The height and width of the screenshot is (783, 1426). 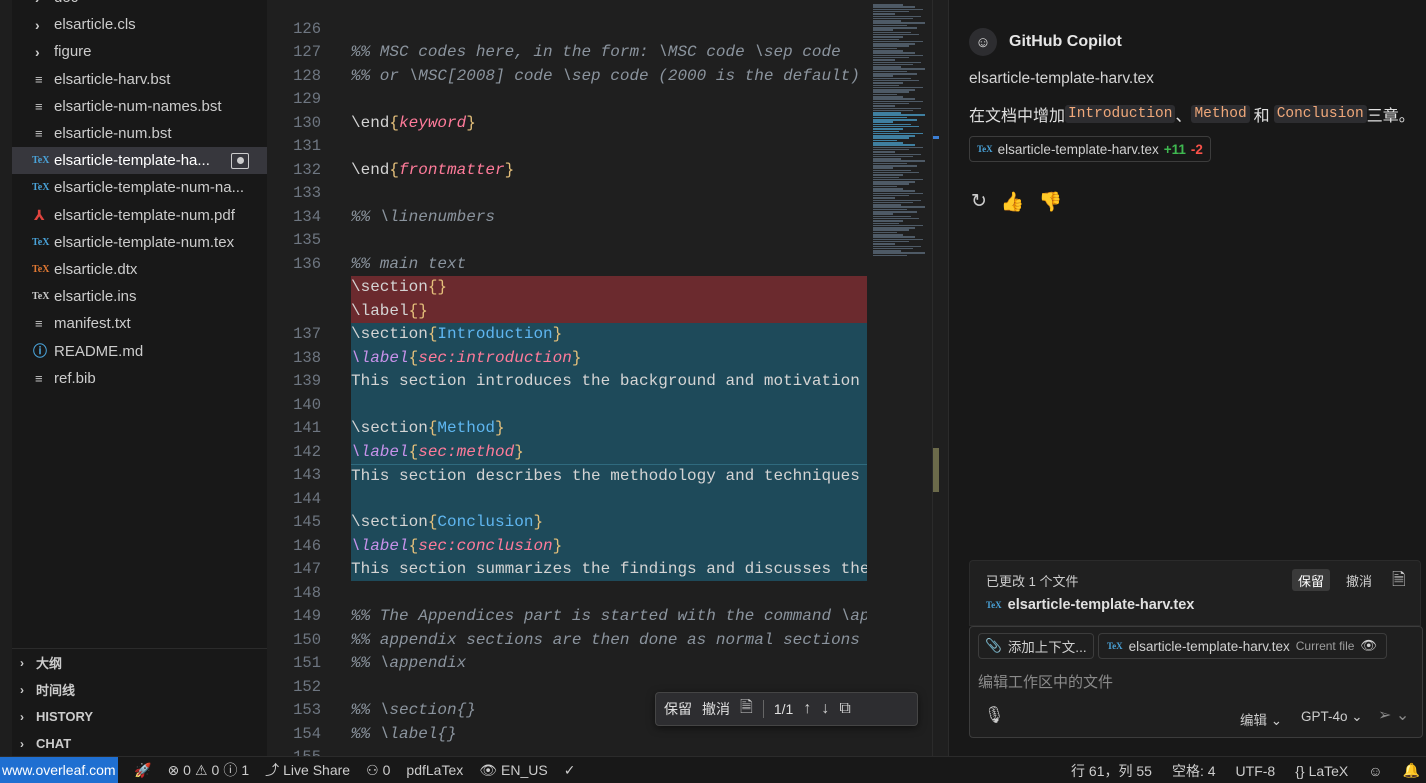 I want to click on live-share-button: ⤴ Live Share, so click(x=307, y=770).